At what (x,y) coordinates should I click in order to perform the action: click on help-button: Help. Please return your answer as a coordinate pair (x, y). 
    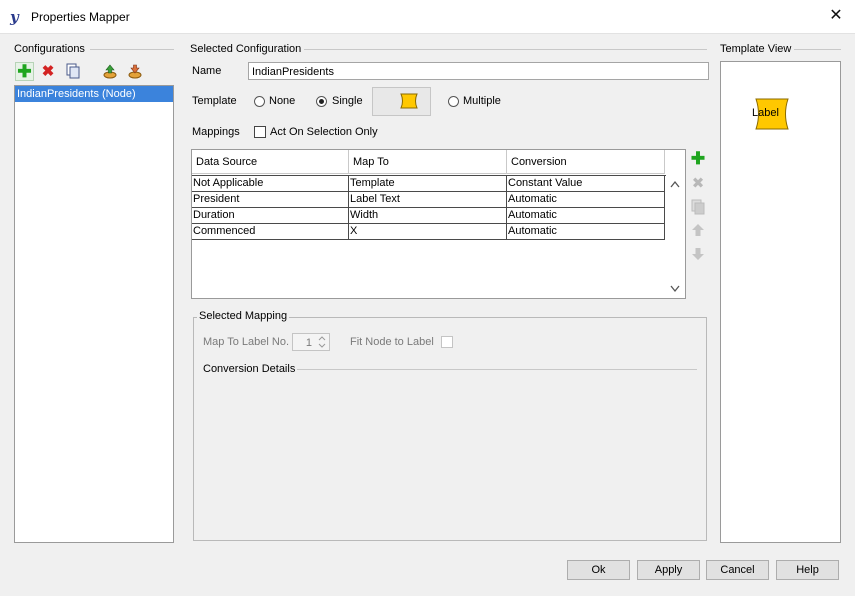
    Looking at the image, I should click on (807, 570).